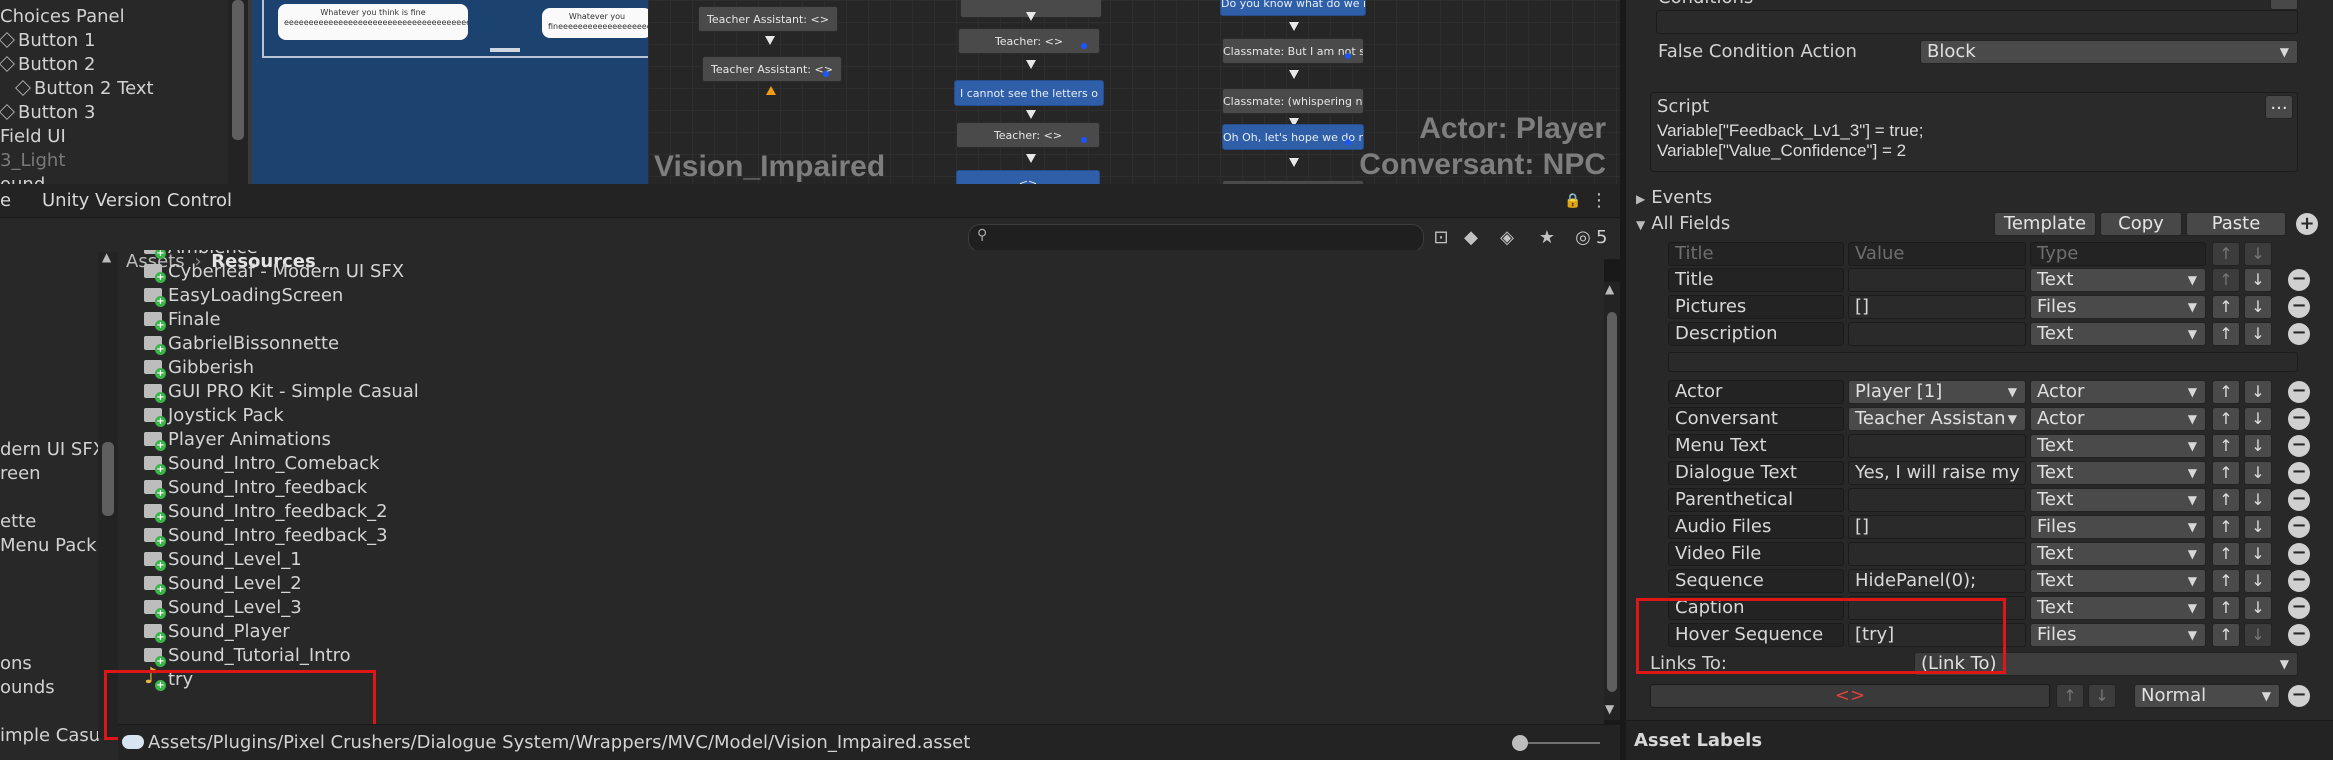 The width and height of the screenshot is (2333, 760). Describe the element at coordinates (1683, 224) in the screenshot. I see `all-fields-foldout: ▼ All Fields` at that location.